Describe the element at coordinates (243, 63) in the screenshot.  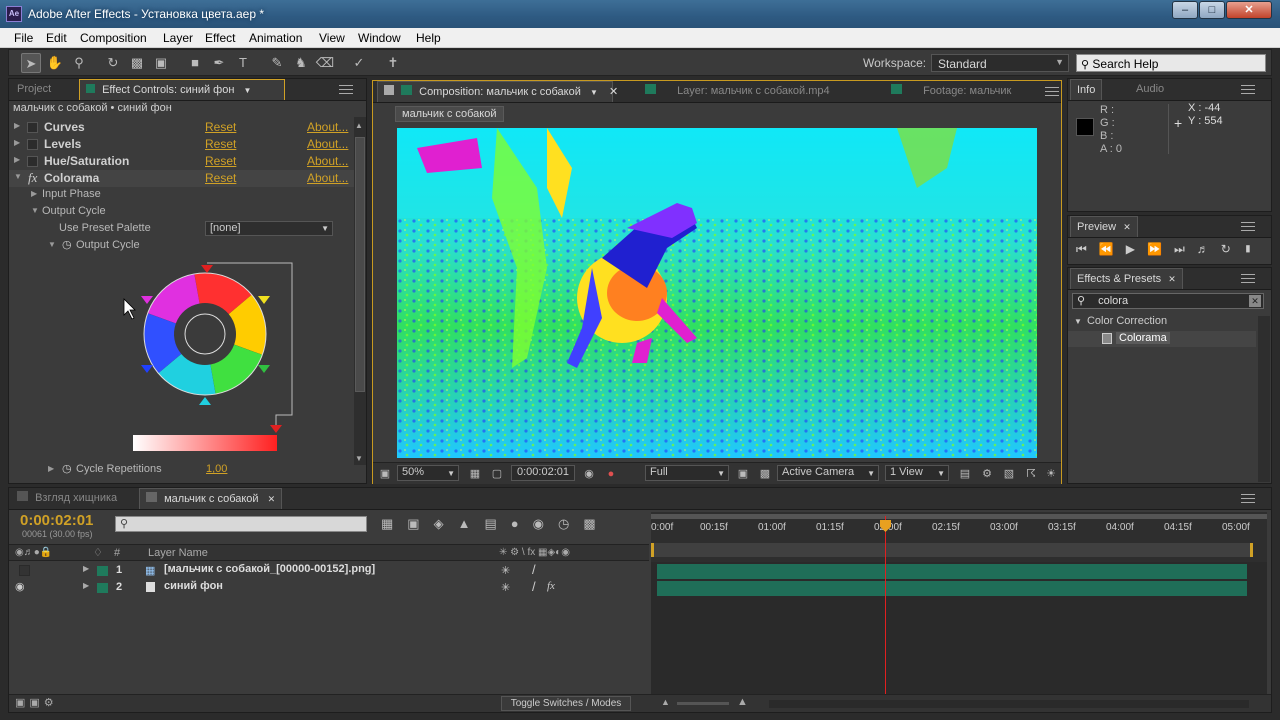
I see `type-tool-icon: T` at that location.